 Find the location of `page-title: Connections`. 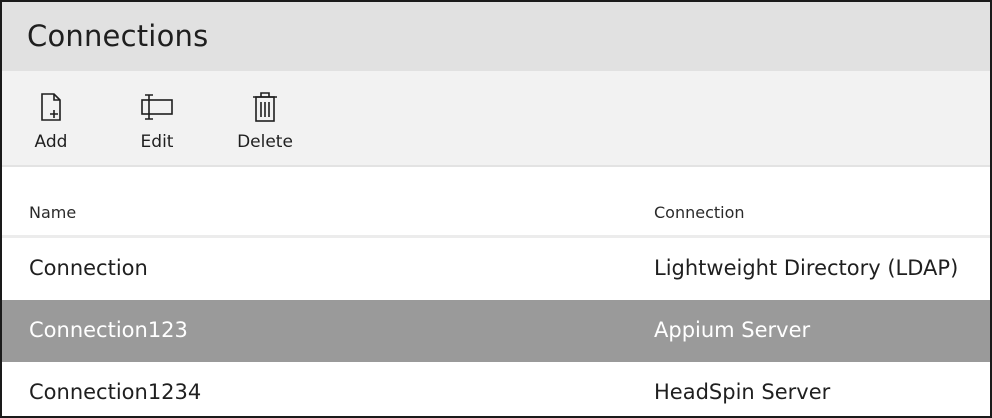

page-title: Connections is located at coordinates (118, 35).